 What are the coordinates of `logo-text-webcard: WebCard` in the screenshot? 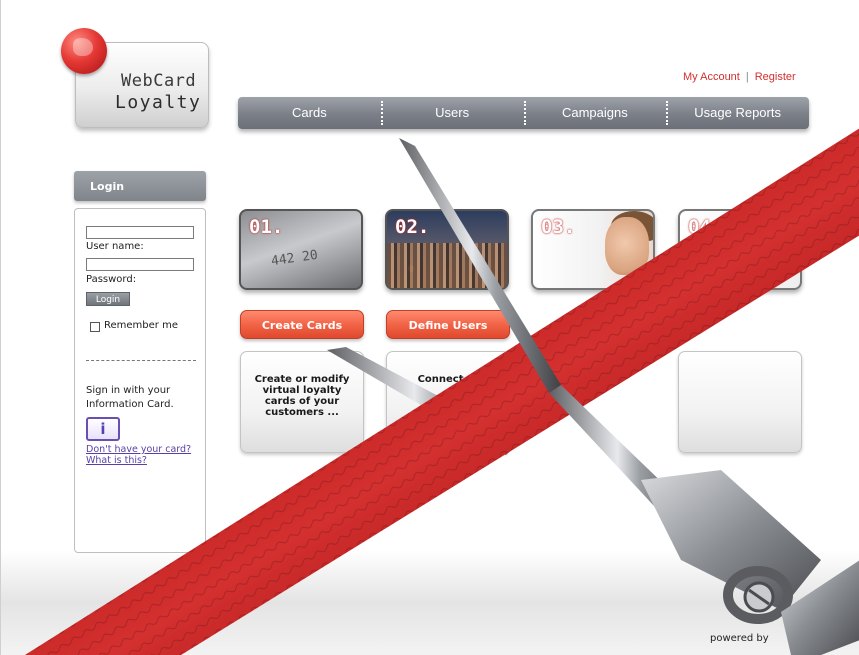 It's located at (159, 81).